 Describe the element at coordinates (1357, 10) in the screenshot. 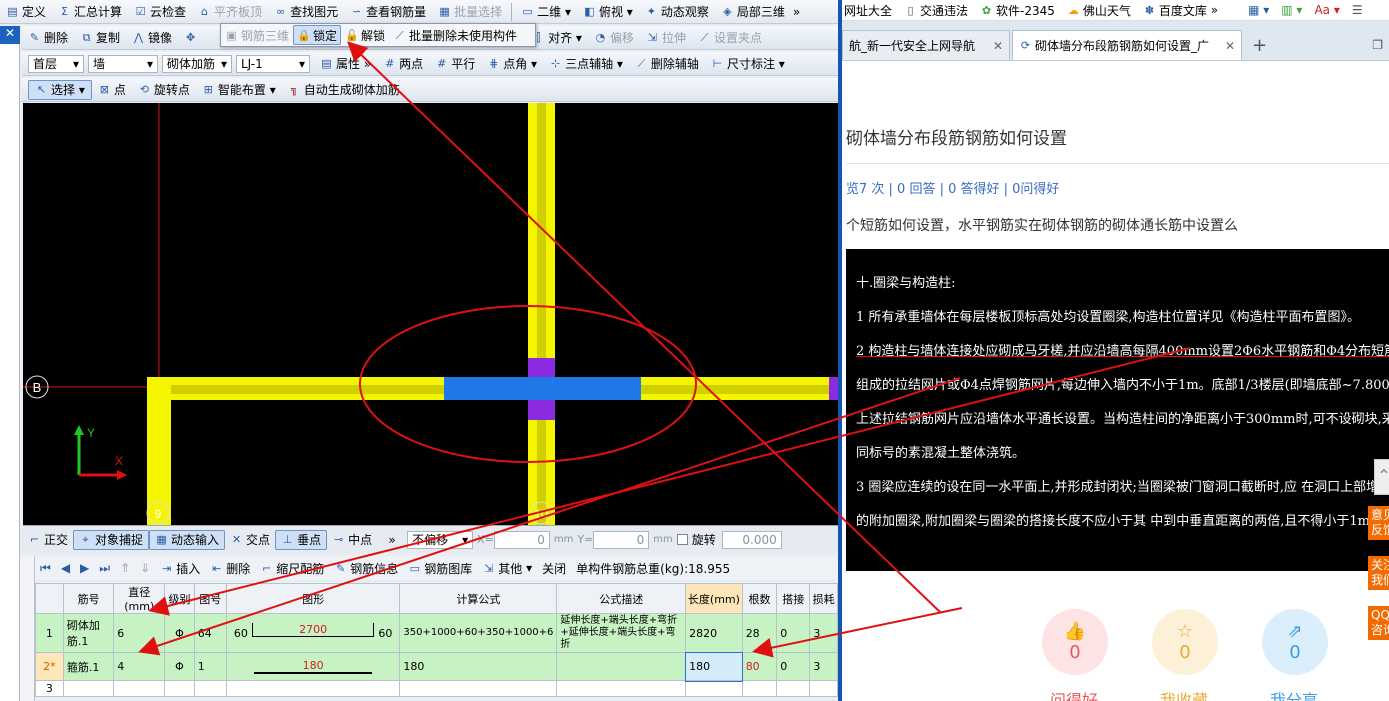

I see `menu-icon: ☰` at that location.